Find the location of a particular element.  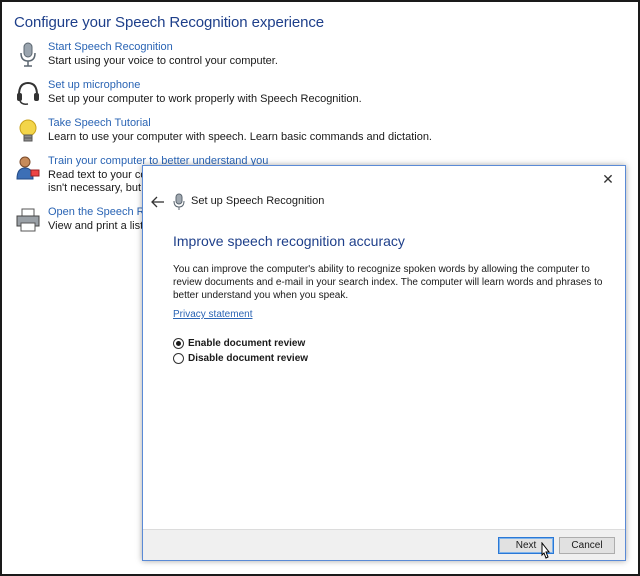

disable-document-review-option: Disable document review is located at coordinates (240, 358).